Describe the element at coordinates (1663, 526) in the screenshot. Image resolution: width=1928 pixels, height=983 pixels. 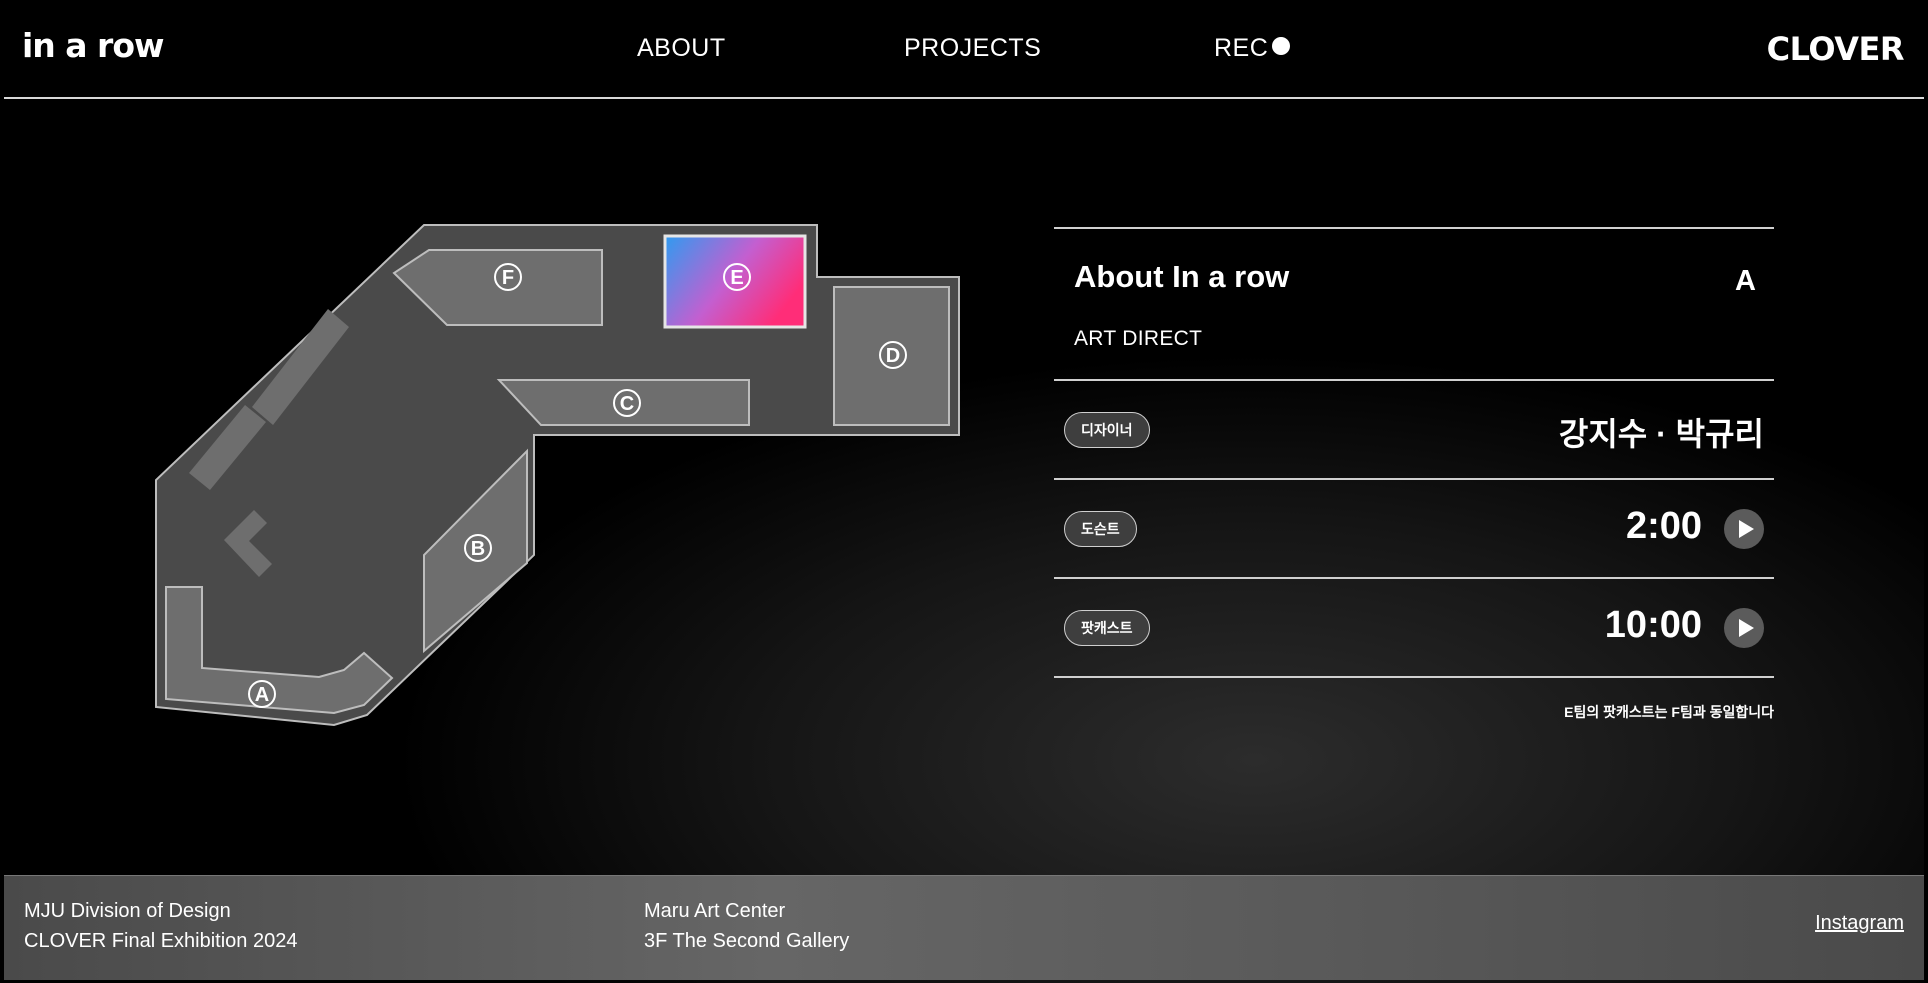
I see `docent-duration: 2:00` at that location.